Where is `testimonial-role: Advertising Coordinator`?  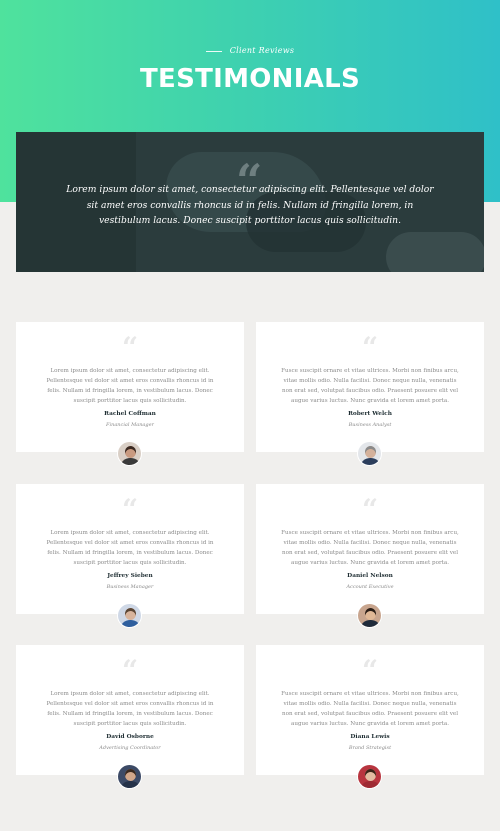
testimonial-role: Advertising Coordinator is located at coordinates (130, 748).